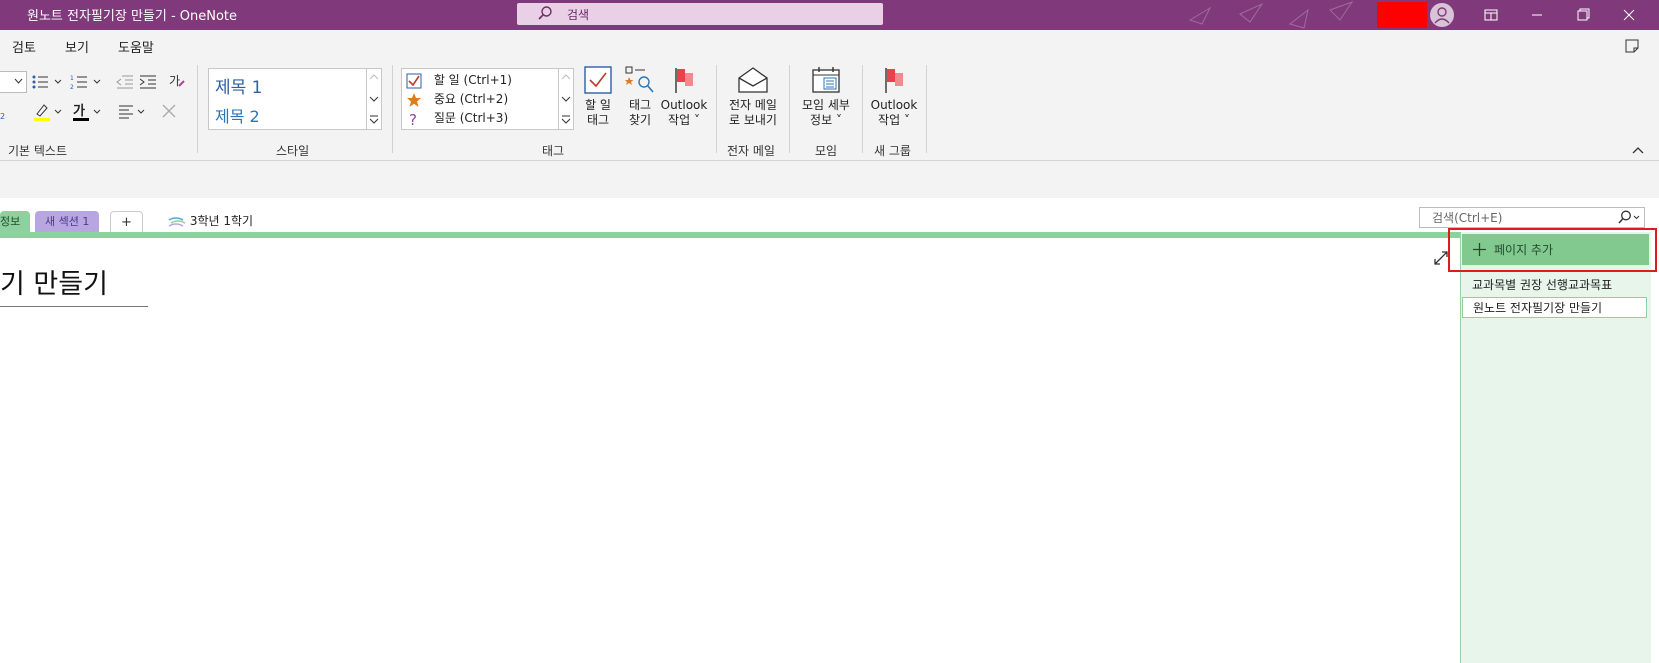 This screenshot has width=1659, height=663. I want to click on avatar, so click(1442, 15).